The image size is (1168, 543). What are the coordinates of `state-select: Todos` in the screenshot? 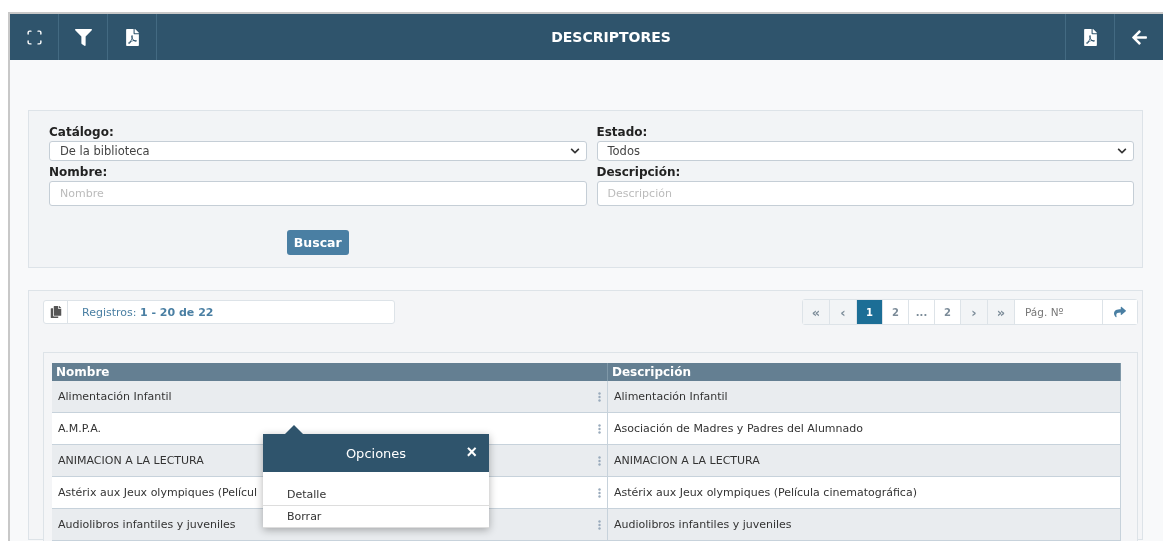 It's located at (865, 151).